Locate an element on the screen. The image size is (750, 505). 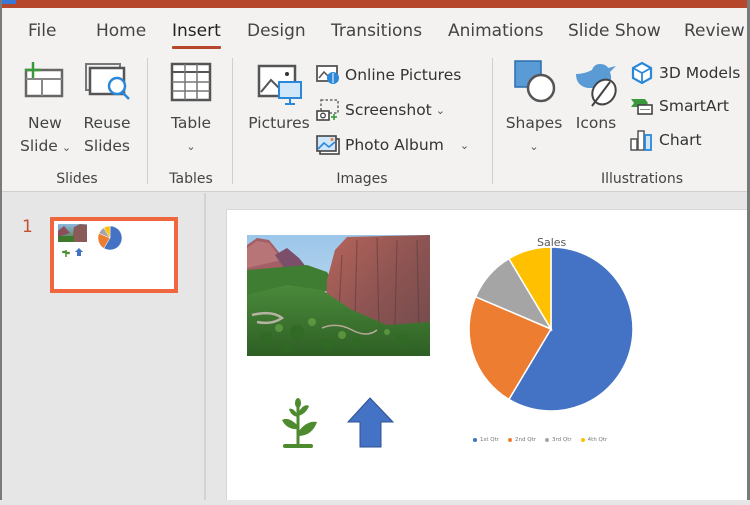
3d-models-icon is located at coordinates (642, 73).